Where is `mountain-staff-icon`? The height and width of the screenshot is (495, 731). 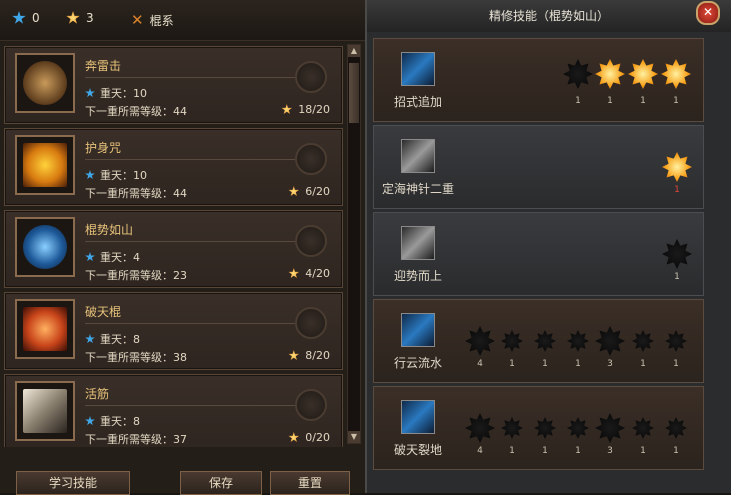 mountain-staff-icon is located at coordinates (45, 247).